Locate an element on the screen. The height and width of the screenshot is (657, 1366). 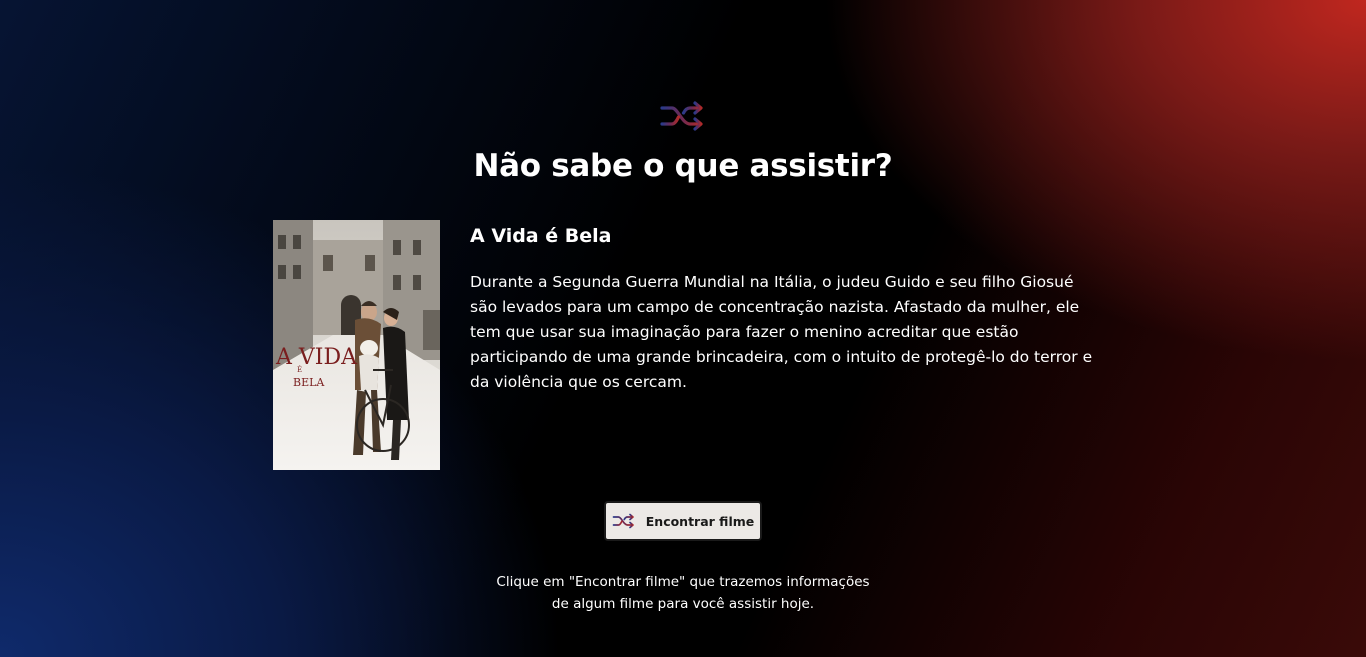
poster-image: A VIDA É BELA is located at coordinates (356, 345).